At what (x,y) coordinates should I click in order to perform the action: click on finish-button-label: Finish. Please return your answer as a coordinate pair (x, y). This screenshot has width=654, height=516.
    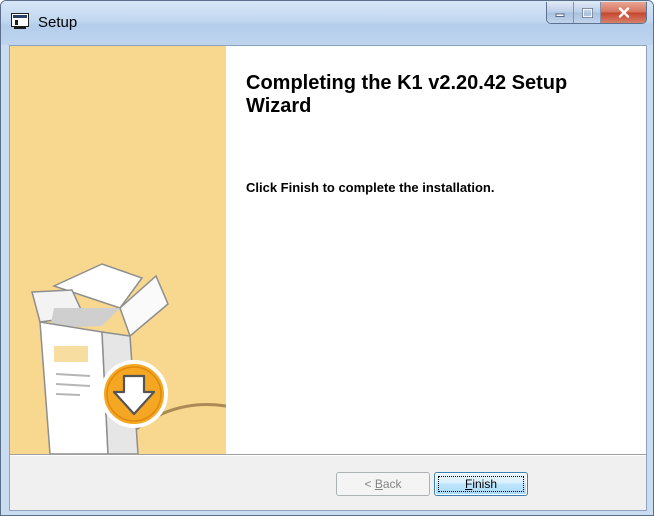
    Looking at the image, I should click on (481, 484).